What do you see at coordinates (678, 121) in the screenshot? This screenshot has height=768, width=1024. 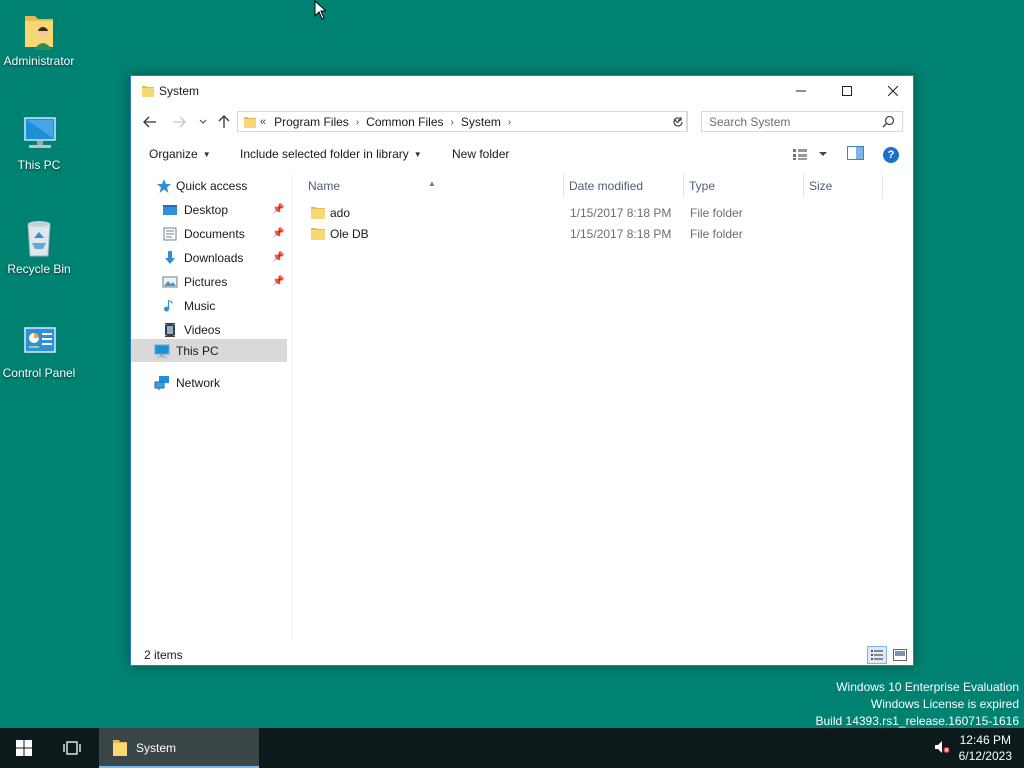 I see `refresh-button` at bounding box center [678, 121].